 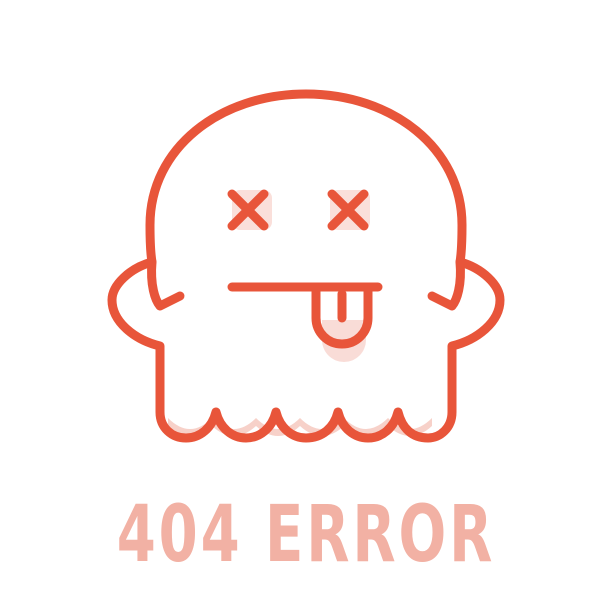 What do you see at coordinates (306, 535) in the screenshot?
I see `error-message: 404 ERROR` at bounding box center [306, 535].